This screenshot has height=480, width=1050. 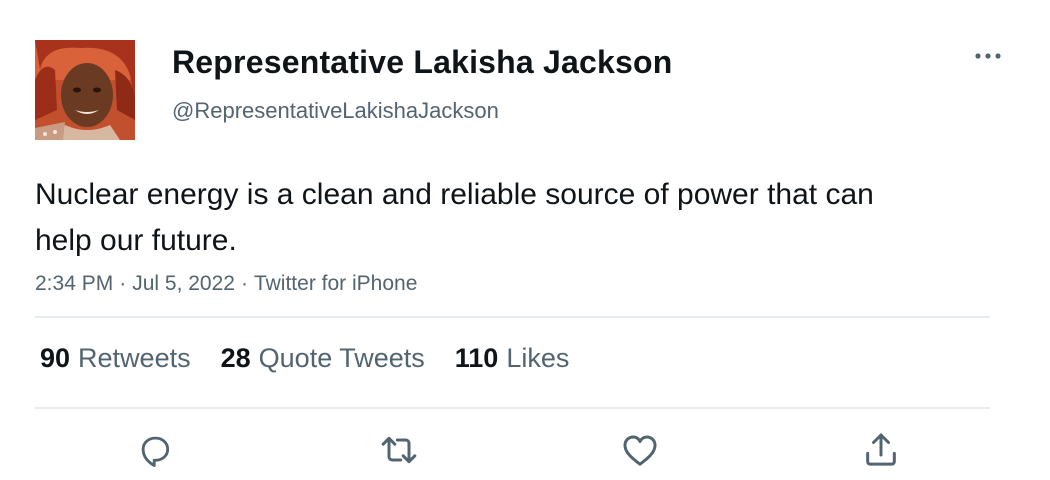 What do you see at coordinates (422, 62) in the screenshot?
I see `display-name: Representative Lakisha Jackson` at bounding box center [422, 62].